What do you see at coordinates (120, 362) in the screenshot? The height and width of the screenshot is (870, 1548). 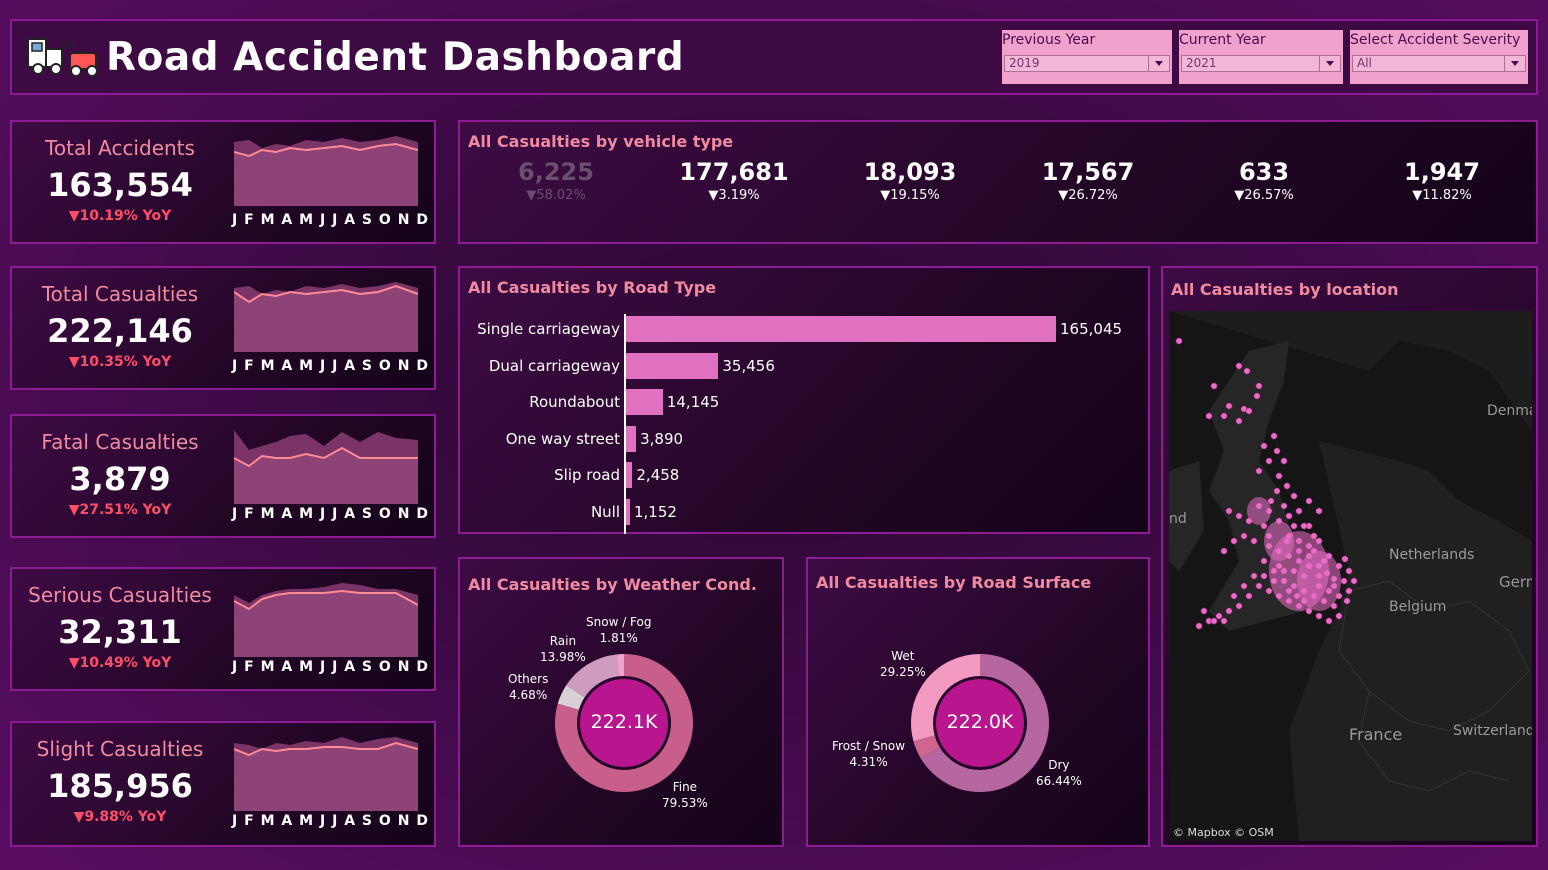 I see `kpi-yoy: ▼10.35% YoY` at bounding box center [120, 362].